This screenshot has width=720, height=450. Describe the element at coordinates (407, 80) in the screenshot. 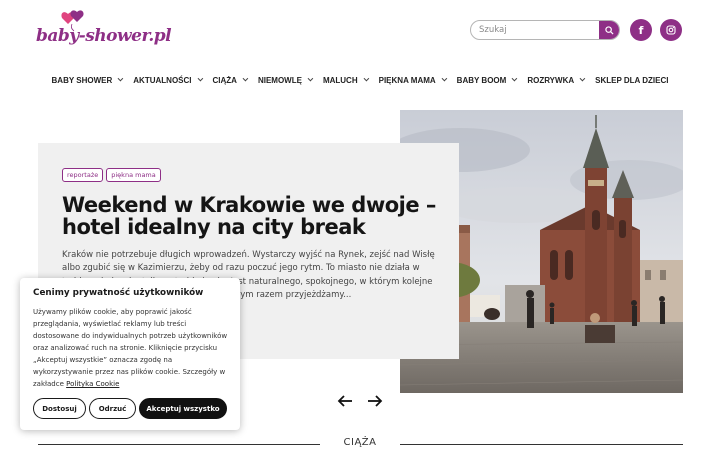

I see `nav-item-label: PIĘKNA MAMA` at that location.